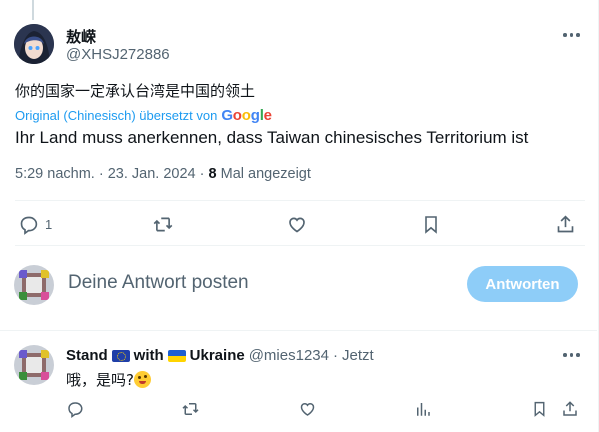  Describe the element at coordinates (33, 10) in the screenshot. I see `thread-connector` at that location.